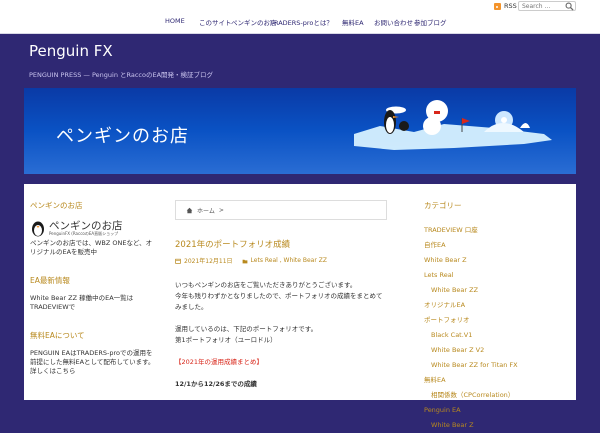 The image size is (600, 433). I want to click on search-icon, so click(569, 6).